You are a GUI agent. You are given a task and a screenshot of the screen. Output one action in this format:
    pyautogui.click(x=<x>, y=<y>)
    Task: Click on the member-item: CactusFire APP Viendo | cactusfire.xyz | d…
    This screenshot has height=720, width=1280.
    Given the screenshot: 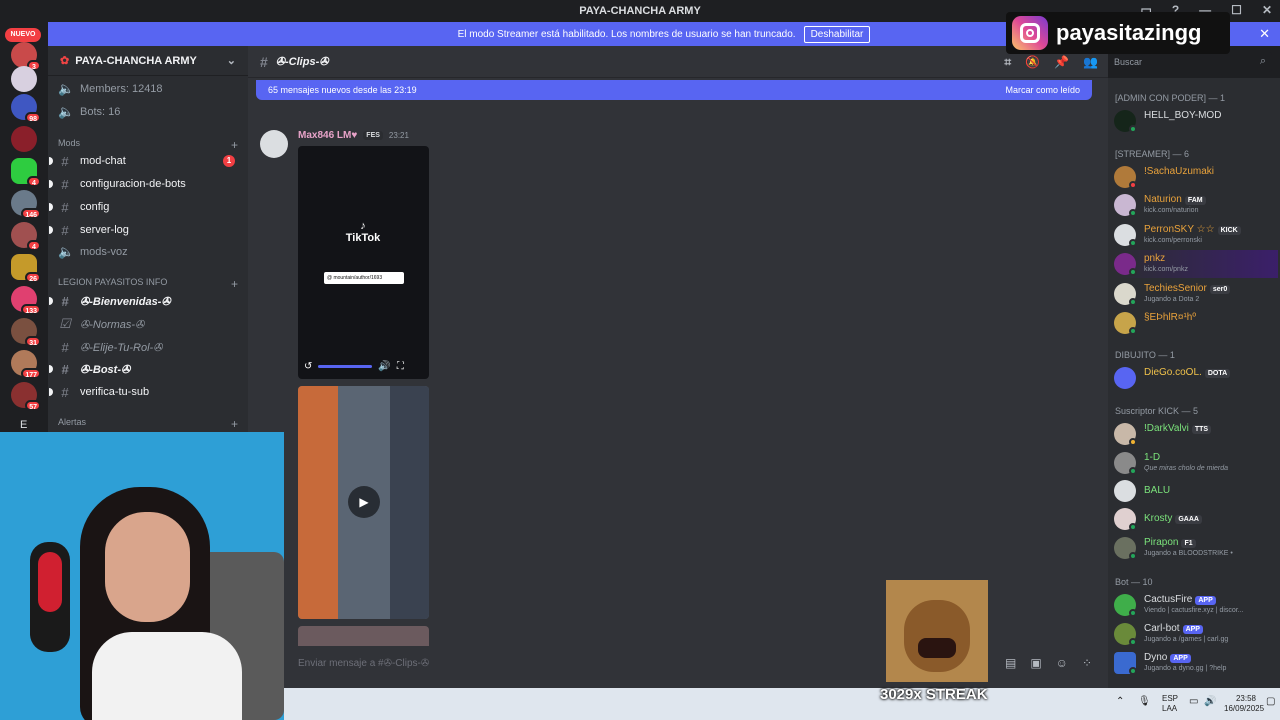 What is the action you would take?
    pyautogui.click(x=1196, y=605)
    